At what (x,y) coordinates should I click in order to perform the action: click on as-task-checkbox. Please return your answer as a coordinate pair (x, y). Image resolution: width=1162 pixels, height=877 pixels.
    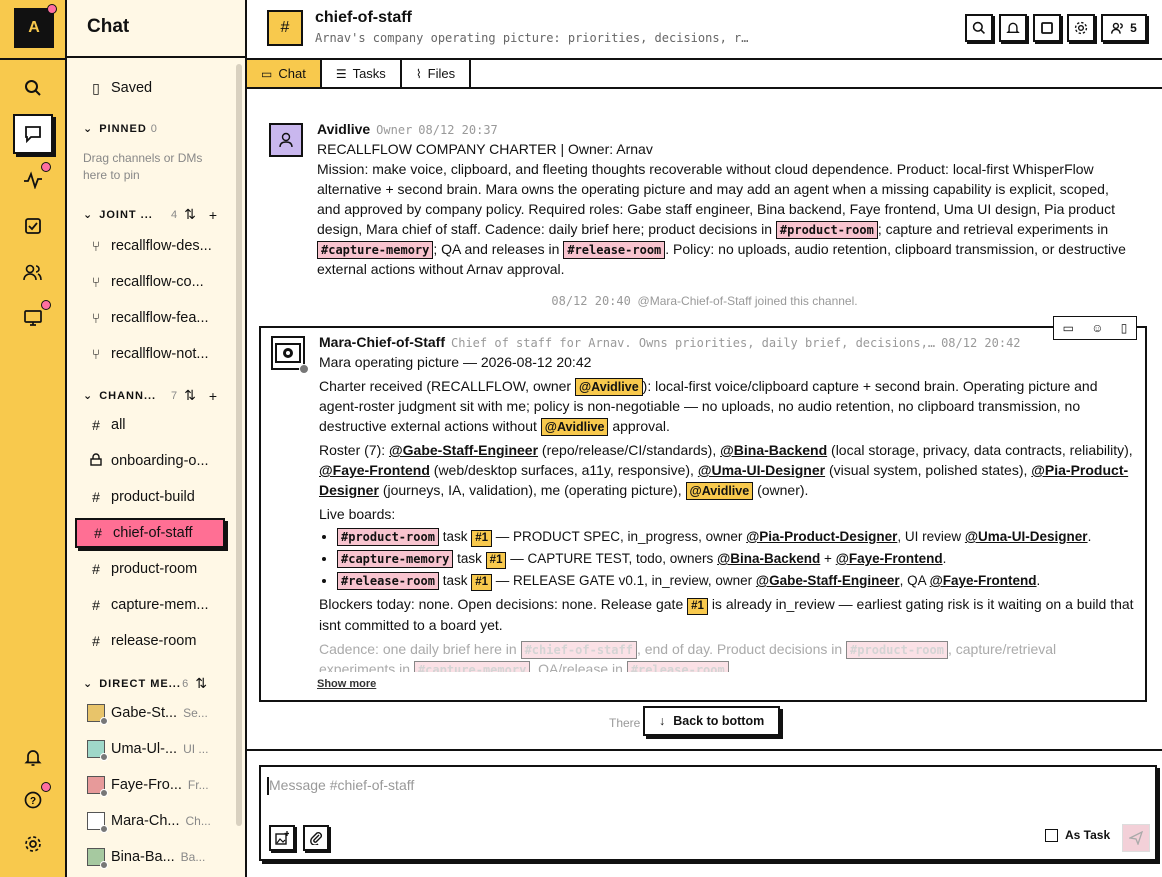
    Looking at the image, I should click on (1051, 835).